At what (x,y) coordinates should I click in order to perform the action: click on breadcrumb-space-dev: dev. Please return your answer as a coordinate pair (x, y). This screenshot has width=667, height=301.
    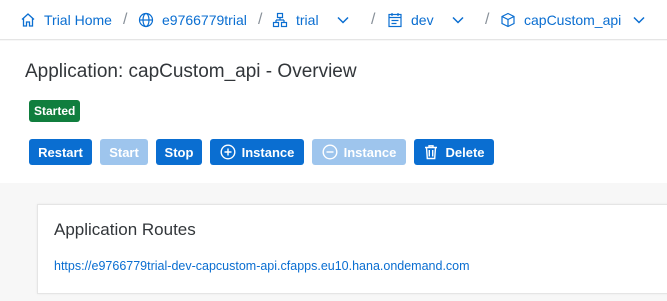
    Looking at the image, I should click on (425, 20).